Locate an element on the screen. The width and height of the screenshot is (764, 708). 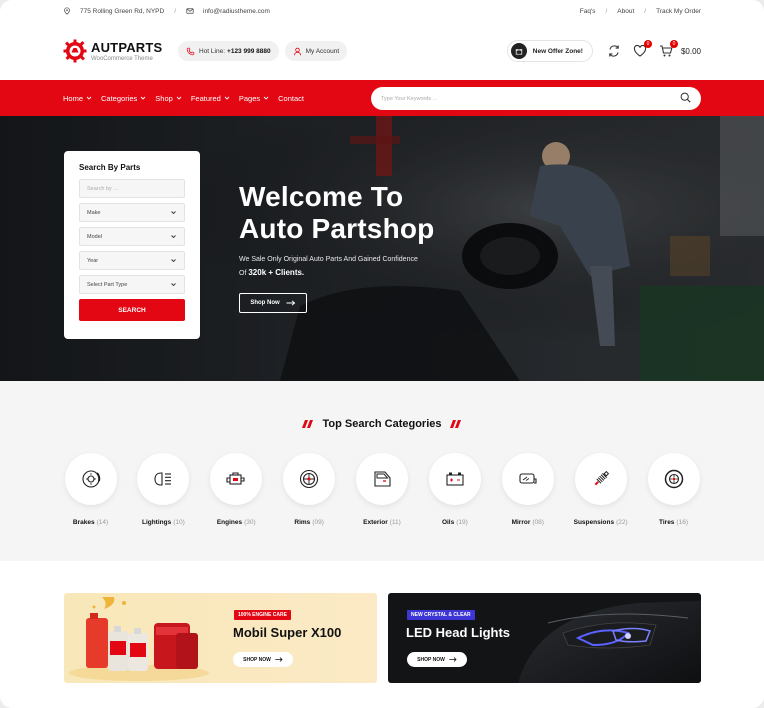
category-name: Oils is located at coordinates (448, 522).